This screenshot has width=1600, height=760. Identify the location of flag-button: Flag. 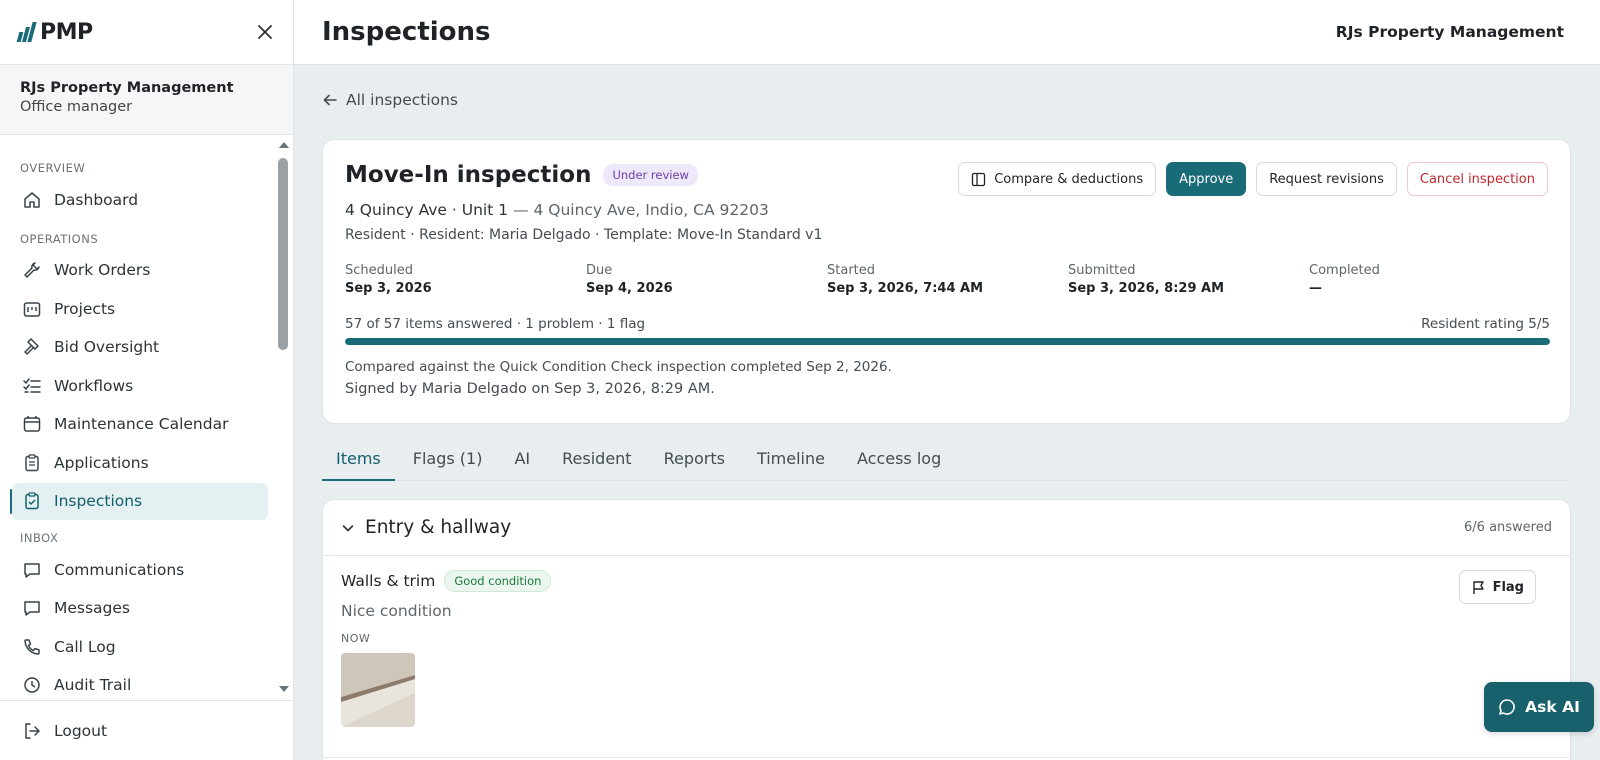
(1497, 587).